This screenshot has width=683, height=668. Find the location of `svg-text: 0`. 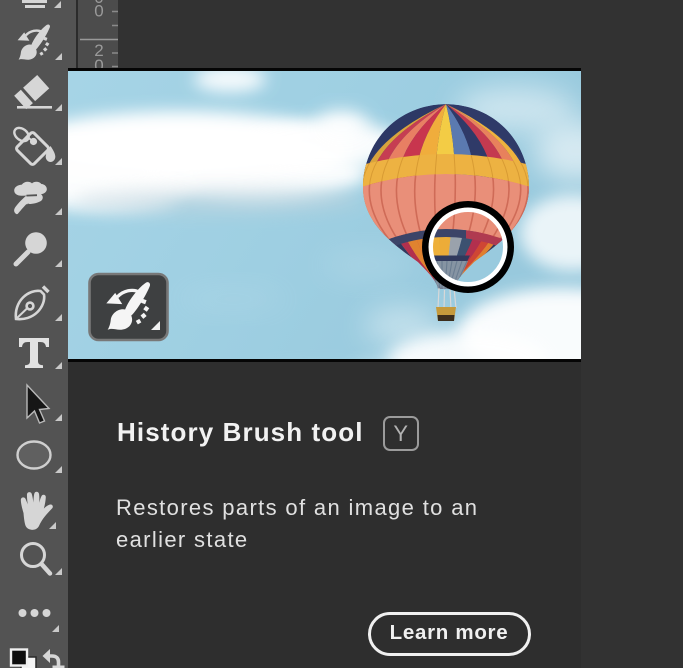

svg-text: 0 is located at coordinates (98, 11).